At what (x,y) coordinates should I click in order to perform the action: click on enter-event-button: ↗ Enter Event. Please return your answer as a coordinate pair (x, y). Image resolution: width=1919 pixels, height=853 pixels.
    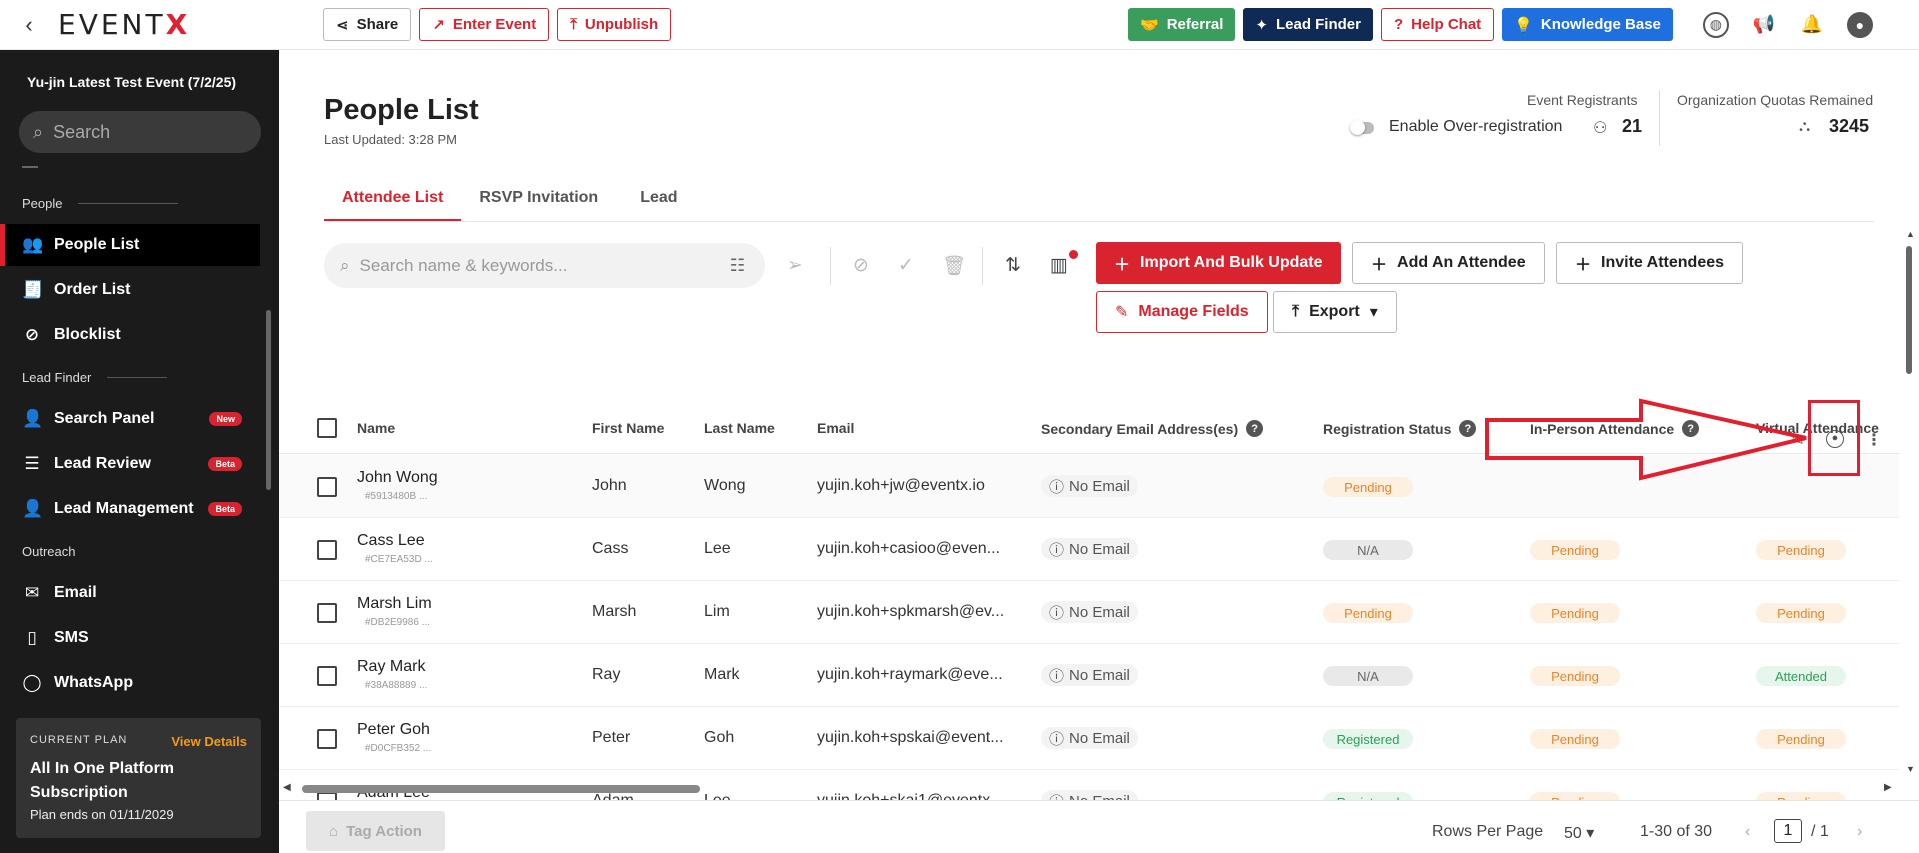
    Looking at the image, I should click on (484, 24).